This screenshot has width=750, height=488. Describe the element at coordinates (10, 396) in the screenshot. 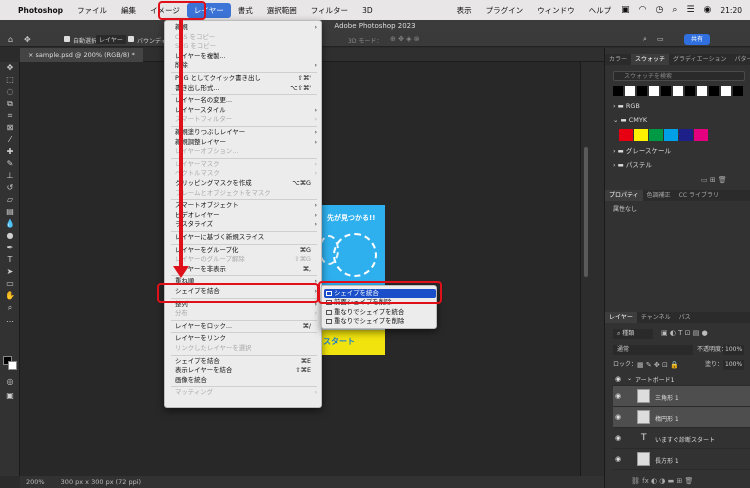

I see `screen-mode-icon: ▣` at that location.